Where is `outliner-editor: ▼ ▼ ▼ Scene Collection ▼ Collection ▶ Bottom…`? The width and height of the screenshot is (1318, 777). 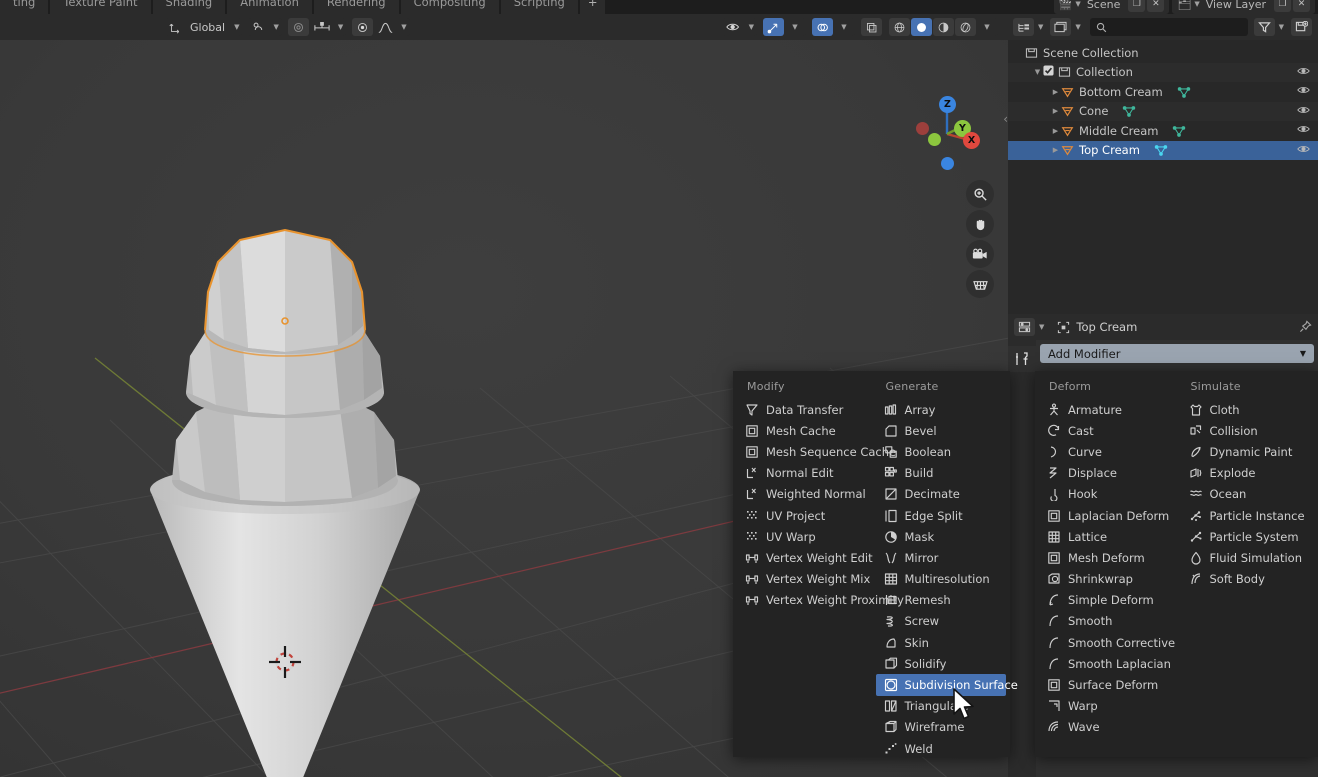 outliner-editor: ▼ ▼ ▼ Scene Collection ▼ Collection ▶ Bottom… is located at coordinates (1163, 164).